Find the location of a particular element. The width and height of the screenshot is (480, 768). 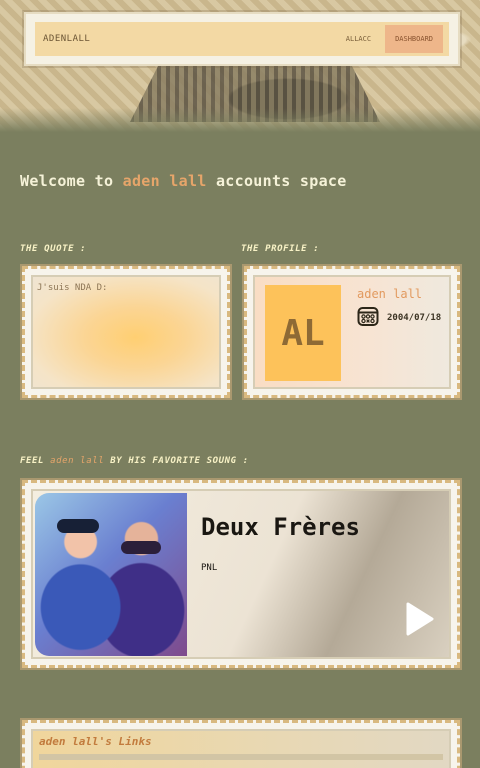

links-card: aden lall's Links is located at coordinates (241, 743).